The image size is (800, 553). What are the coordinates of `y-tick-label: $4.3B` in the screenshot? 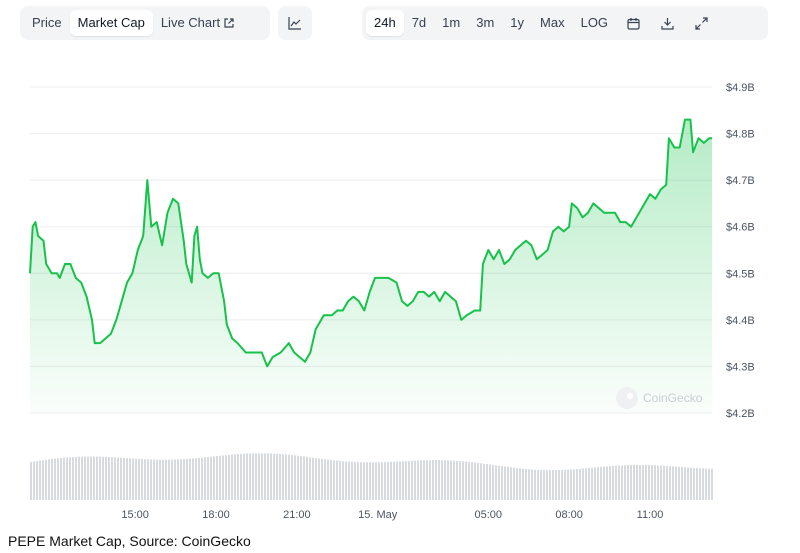 It's located at (740, 367).